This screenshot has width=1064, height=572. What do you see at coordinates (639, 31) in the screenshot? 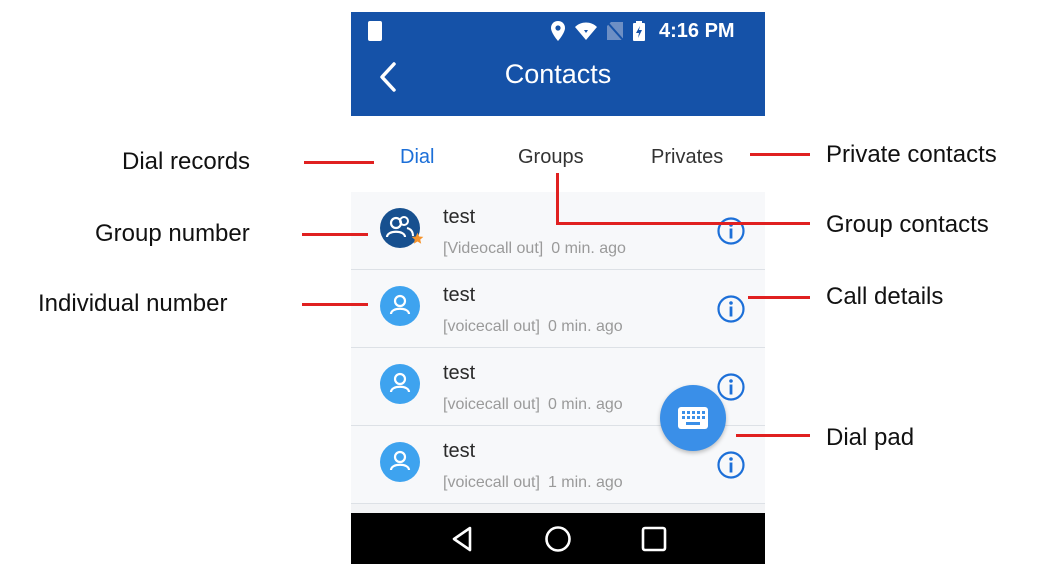
I see `battery-icon` at bounding box center [639, 31].